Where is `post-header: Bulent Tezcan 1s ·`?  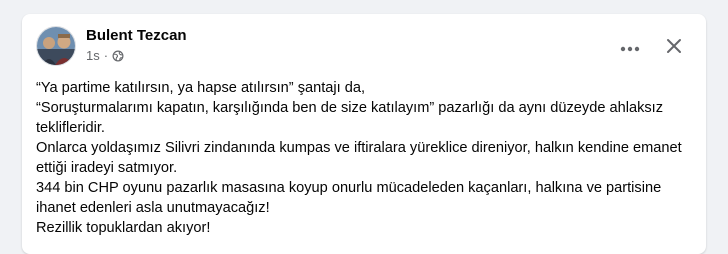
post-header: Bulent Tezcan 1s · is located at coordinates (364, 47).